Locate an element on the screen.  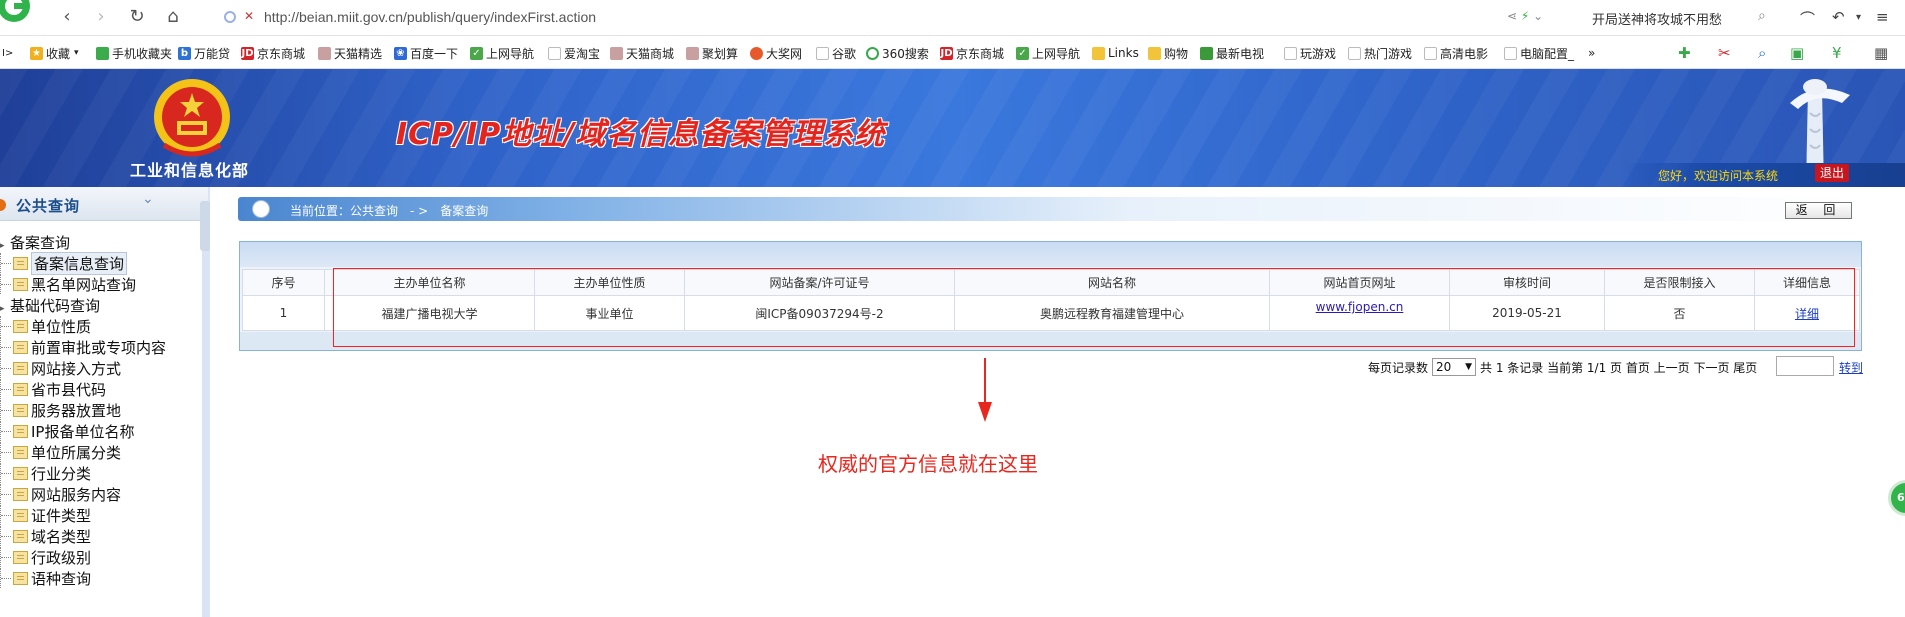
sidebar-item-language: 语种查询 is located at coordinates (45, 578).